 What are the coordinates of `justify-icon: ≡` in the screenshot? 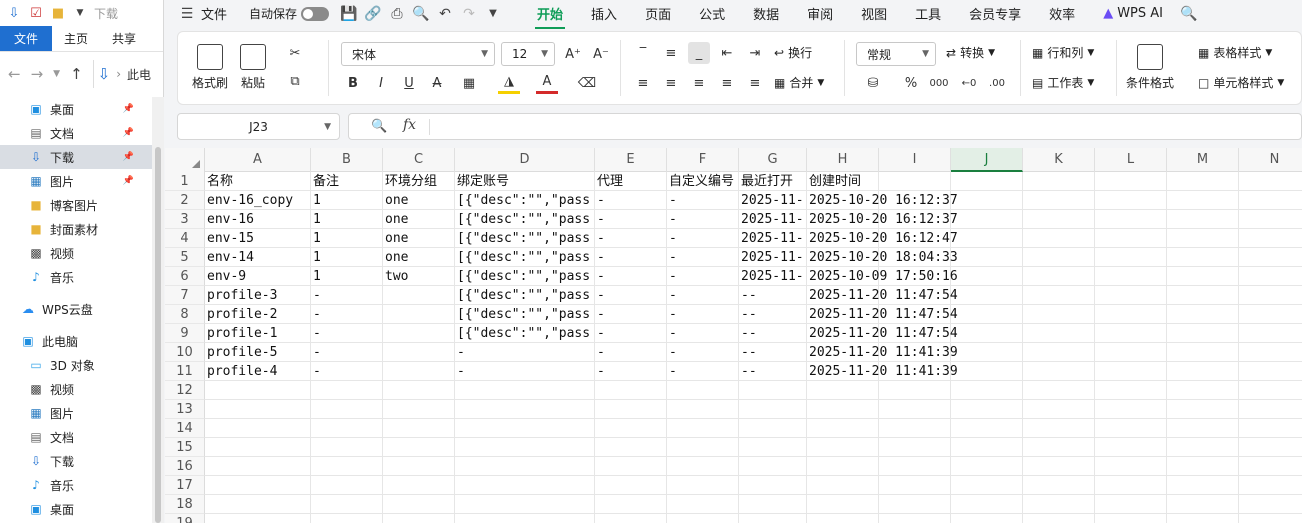 It's located at (727, 83).